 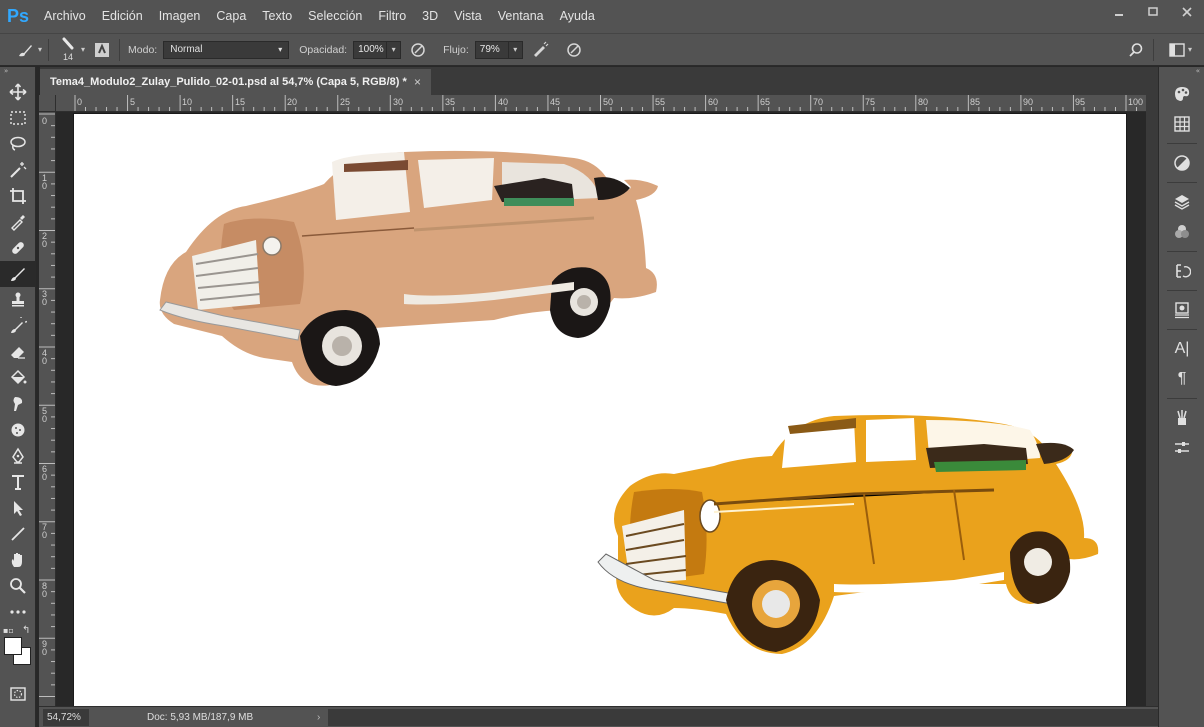 What do you see at coordinates (18, 222) in the screenshot?
I see `eyedropper-icon` at bounding box center [18, 222].